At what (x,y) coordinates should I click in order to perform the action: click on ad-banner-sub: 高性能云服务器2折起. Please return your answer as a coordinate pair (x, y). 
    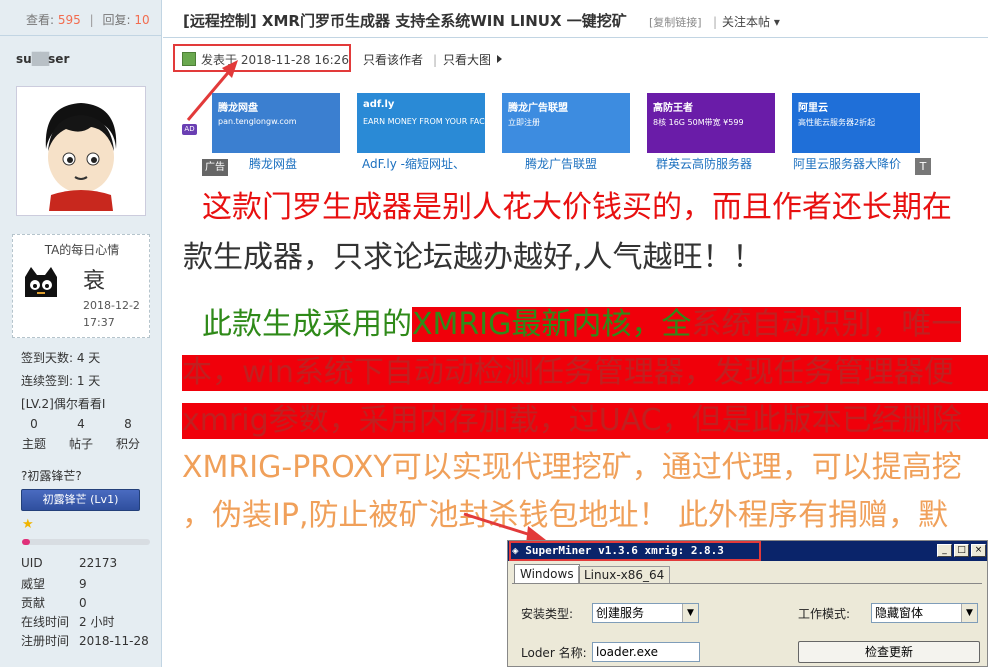
    Looking at the image, I should click on (837, 122).